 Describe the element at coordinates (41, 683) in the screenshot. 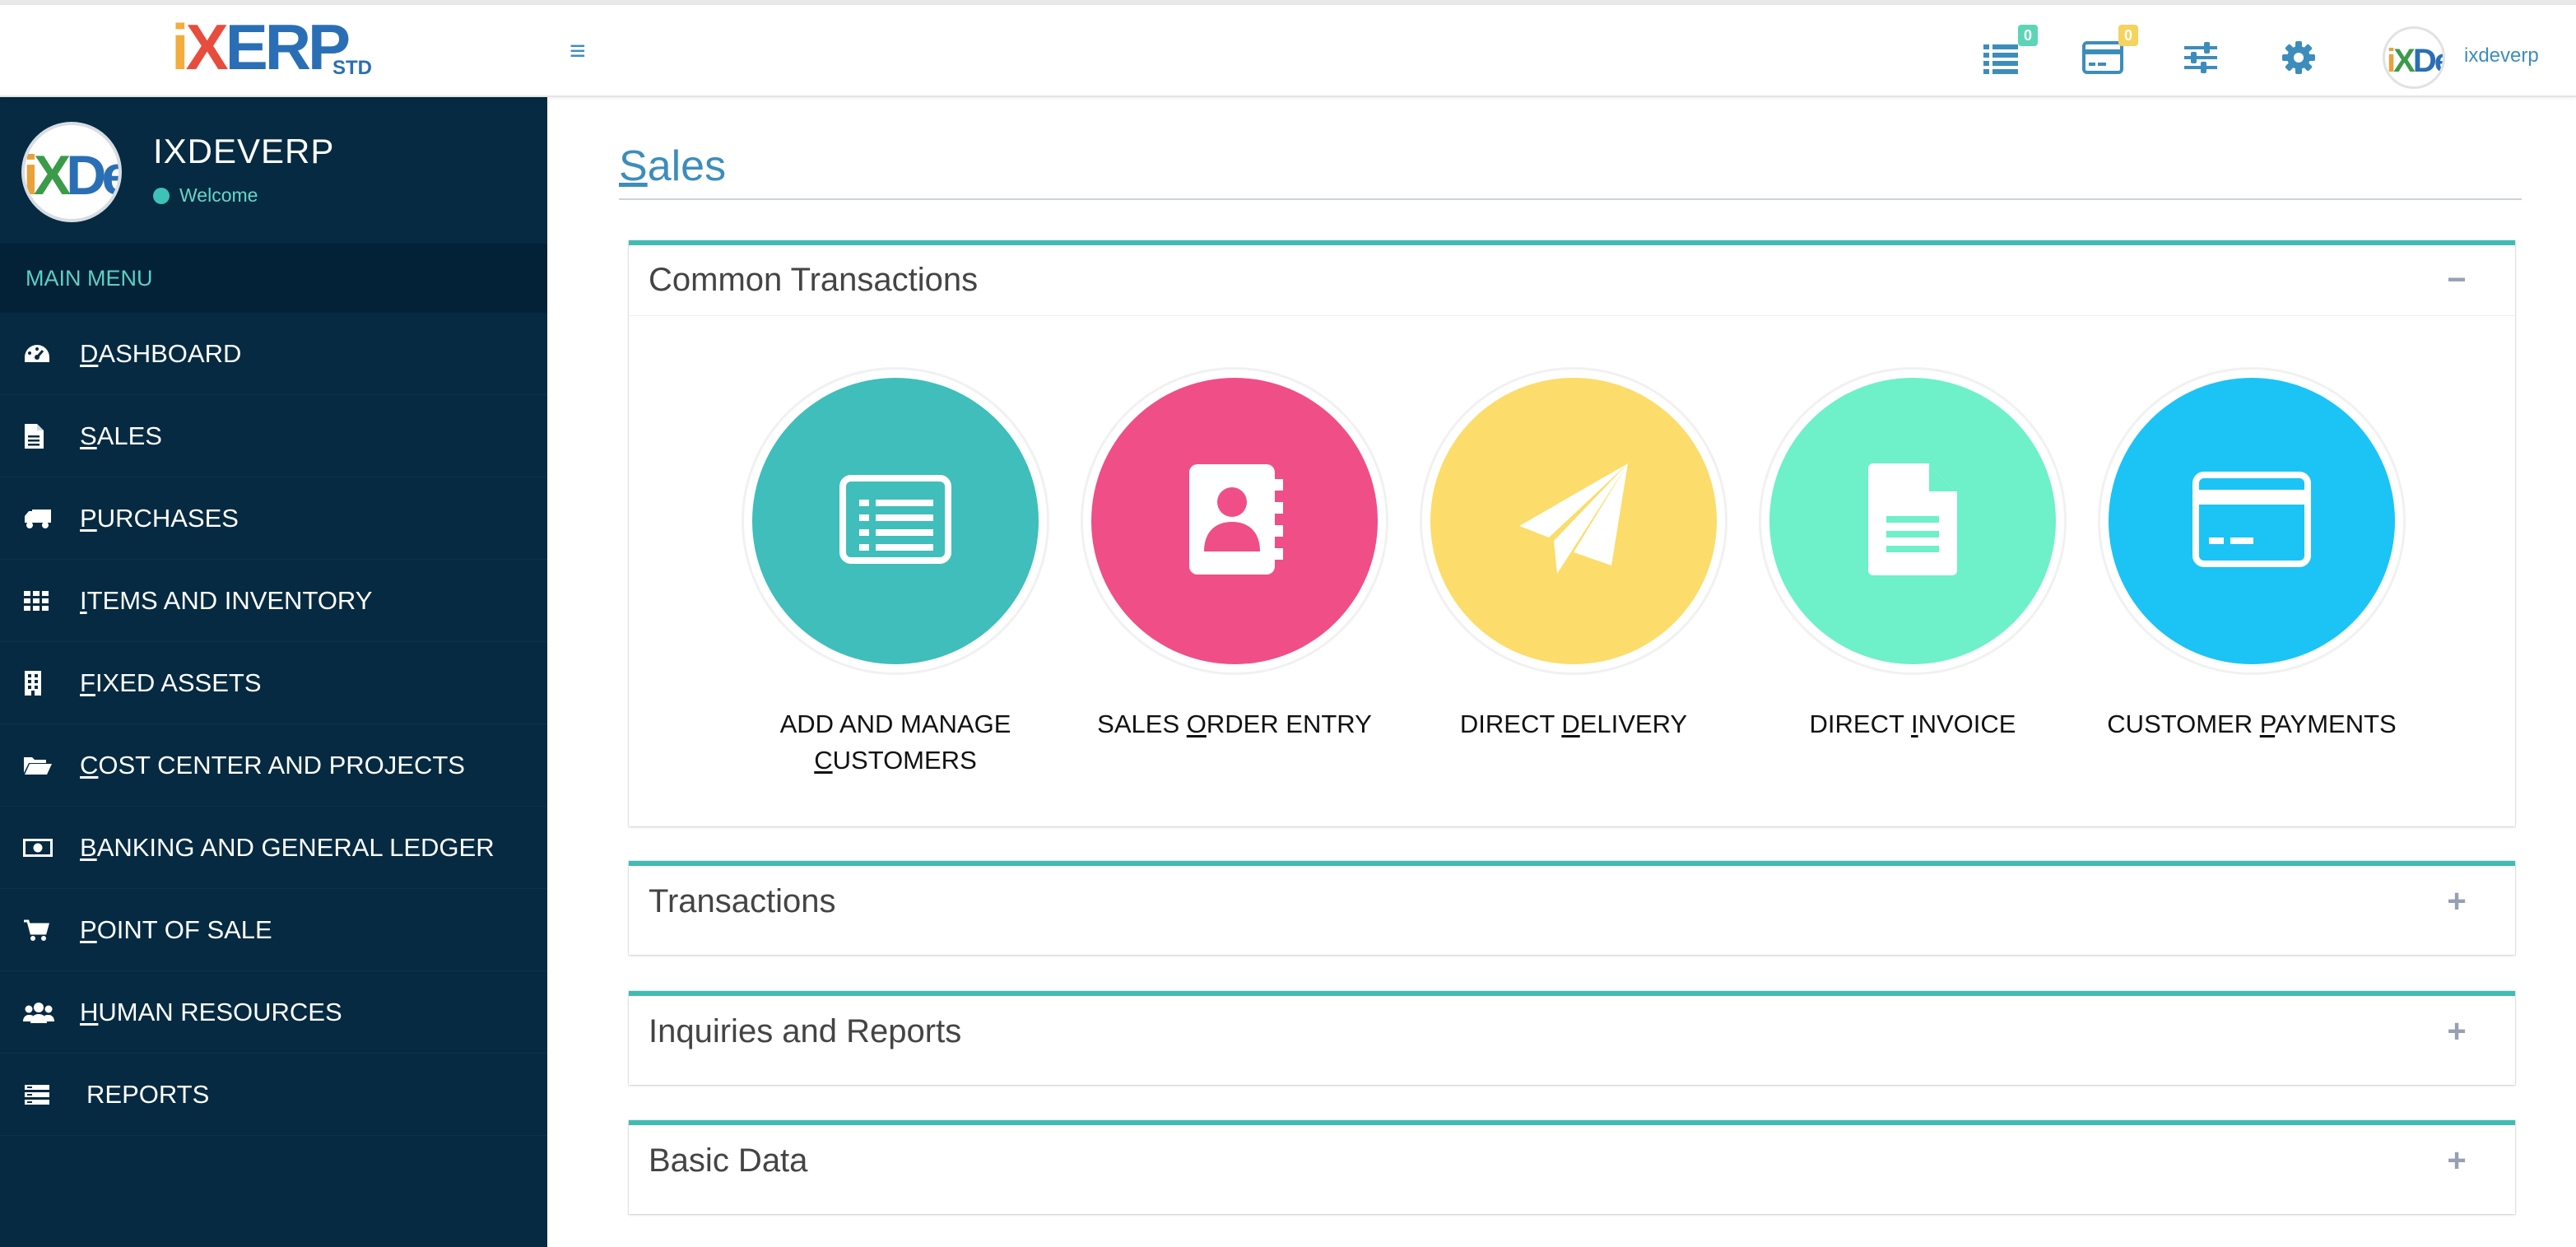

I see `building-icon` at that location.